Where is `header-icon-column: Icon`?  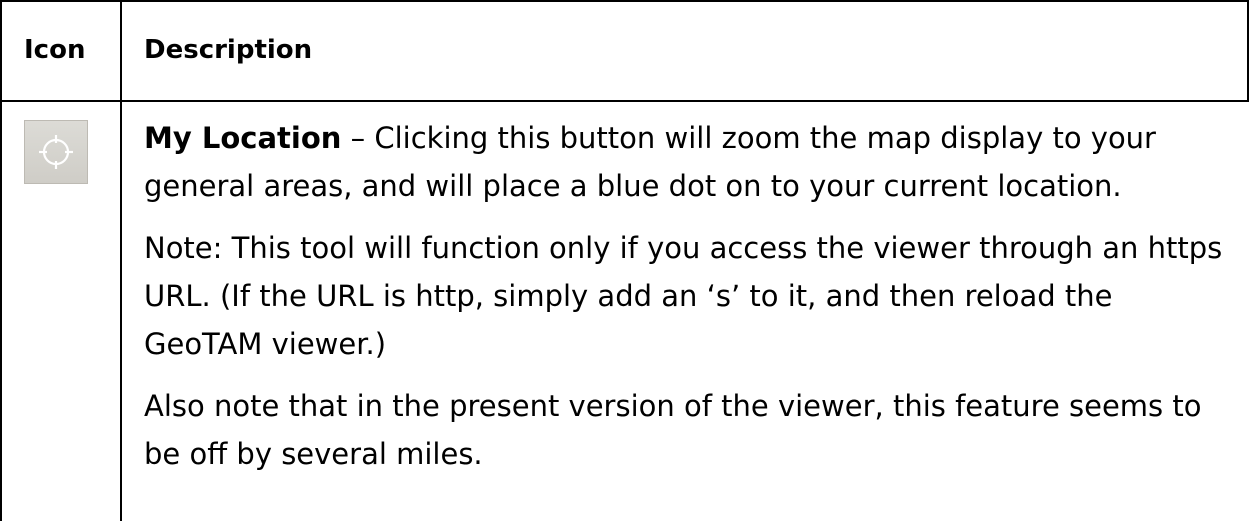
header-icon-column: Icon is located at coordinates (55, 50).